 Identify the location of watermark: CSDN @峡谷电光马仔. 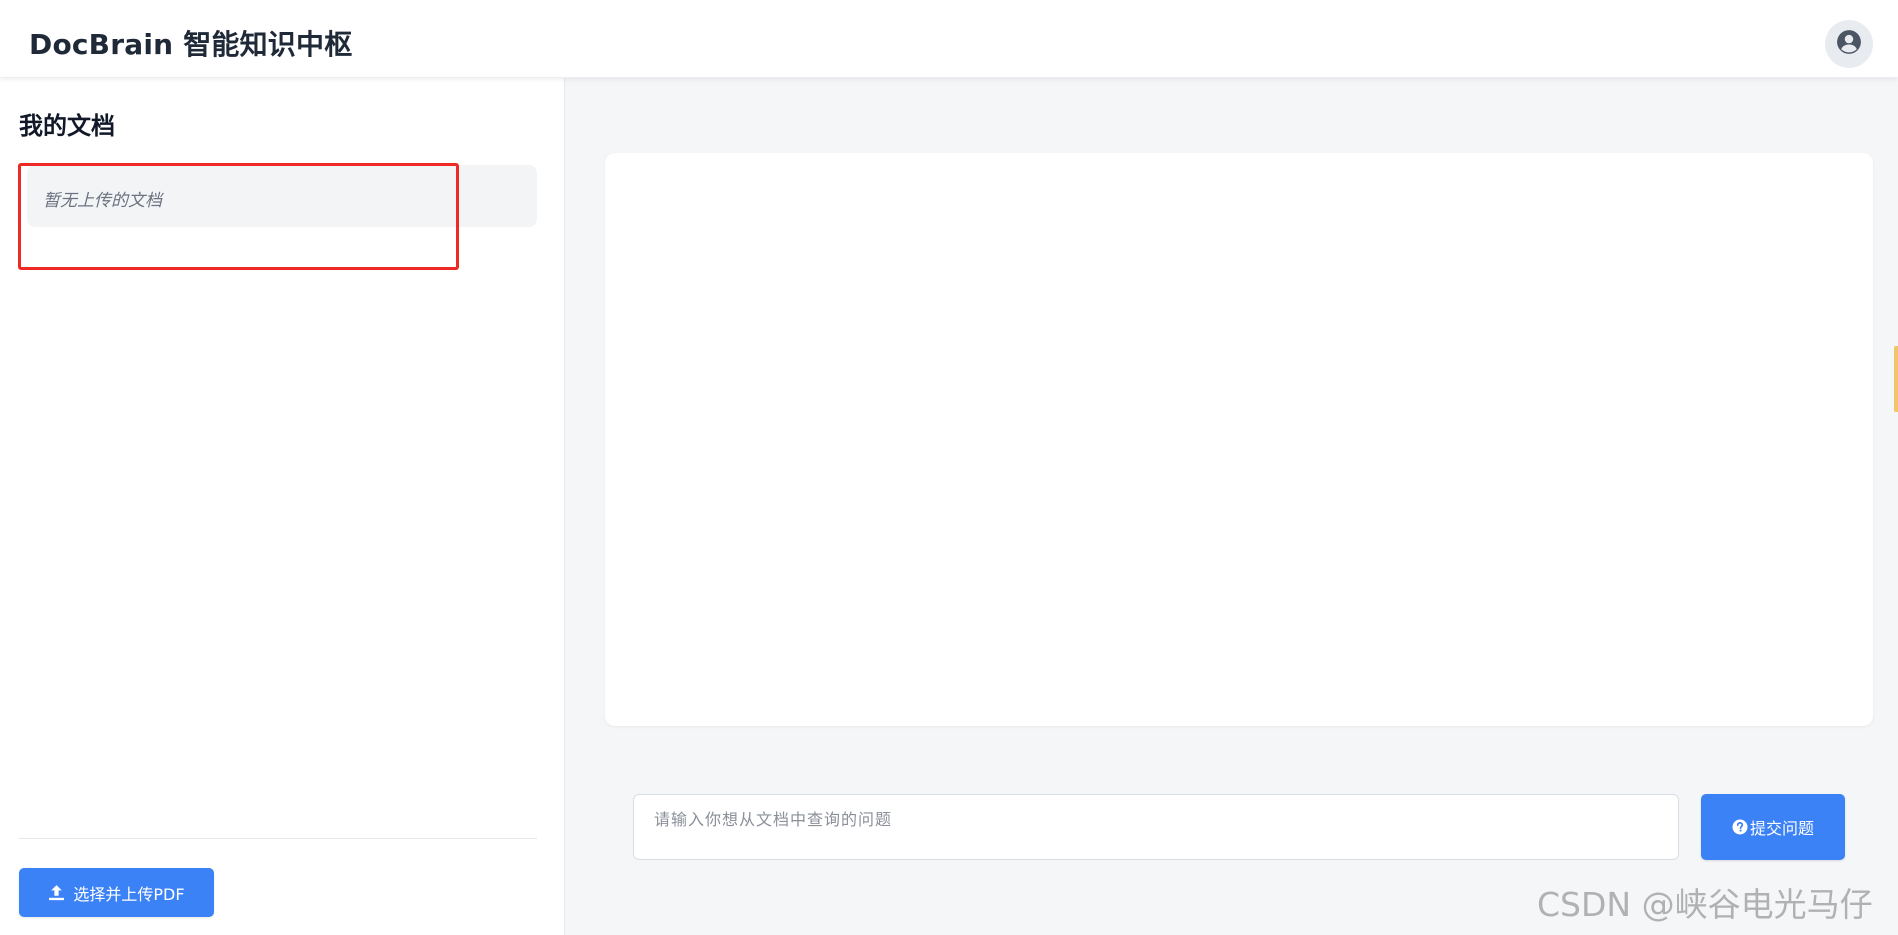
(1705, 904).